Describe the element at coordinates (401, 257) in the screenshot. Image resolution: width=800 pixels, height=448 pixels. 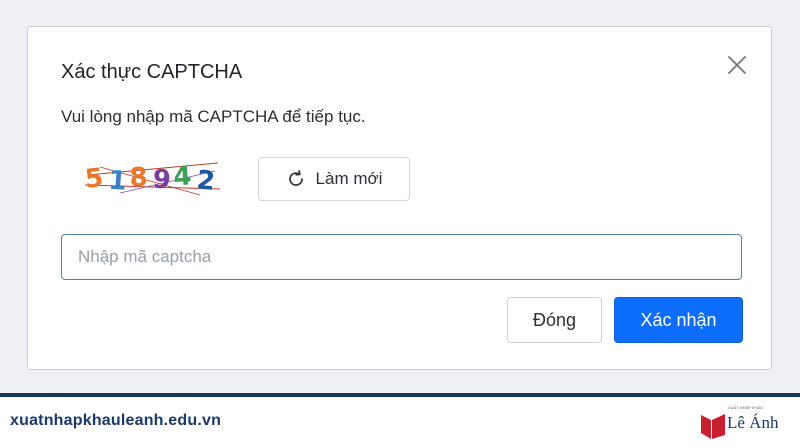
I see `captcha-input` at that location.